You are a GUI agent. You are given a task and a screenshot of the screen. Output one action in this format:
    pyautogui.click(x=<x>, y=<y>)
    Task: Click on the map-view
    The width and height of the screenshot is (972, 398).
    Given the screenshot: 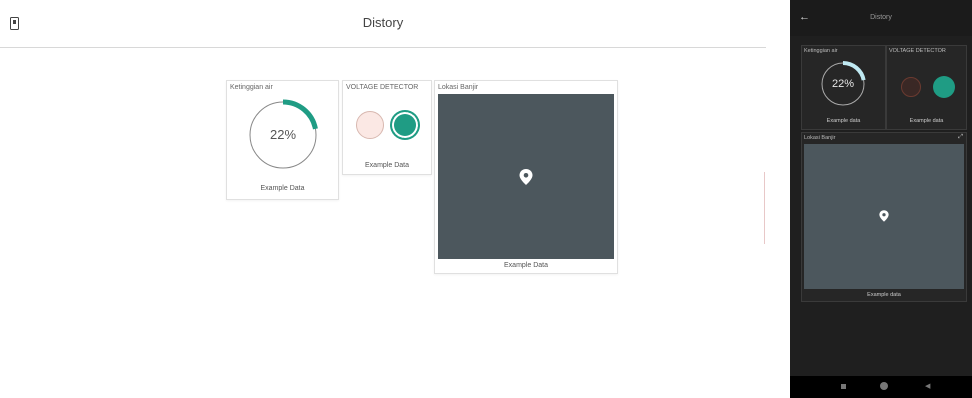 What is the action you would take?
    pyautogui.click(x=526, y=176)
    